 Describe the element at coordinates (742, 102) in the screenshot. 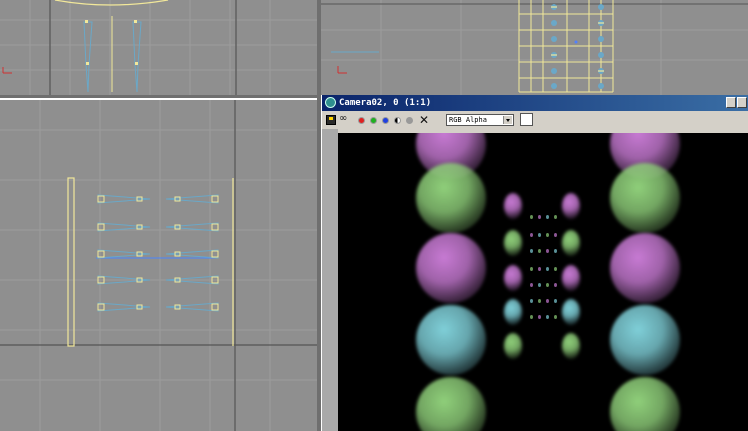

I see `maximize-button` at that location.